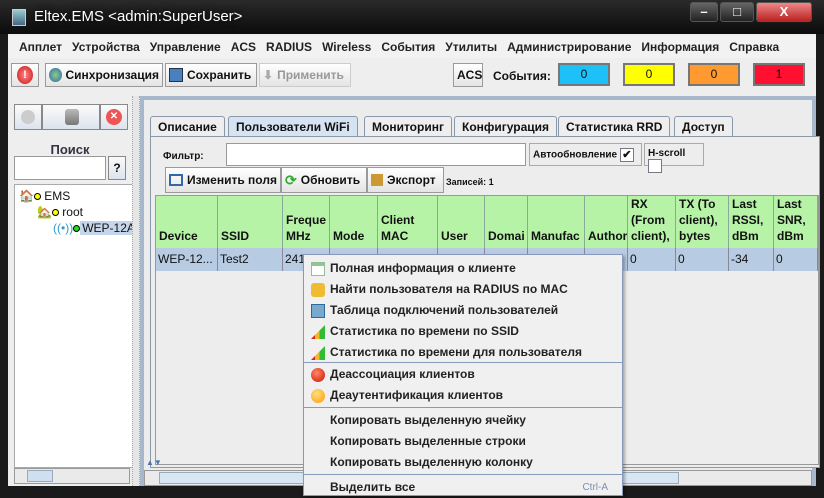  I want to click on acs-button: ACS, so click(468, 75).